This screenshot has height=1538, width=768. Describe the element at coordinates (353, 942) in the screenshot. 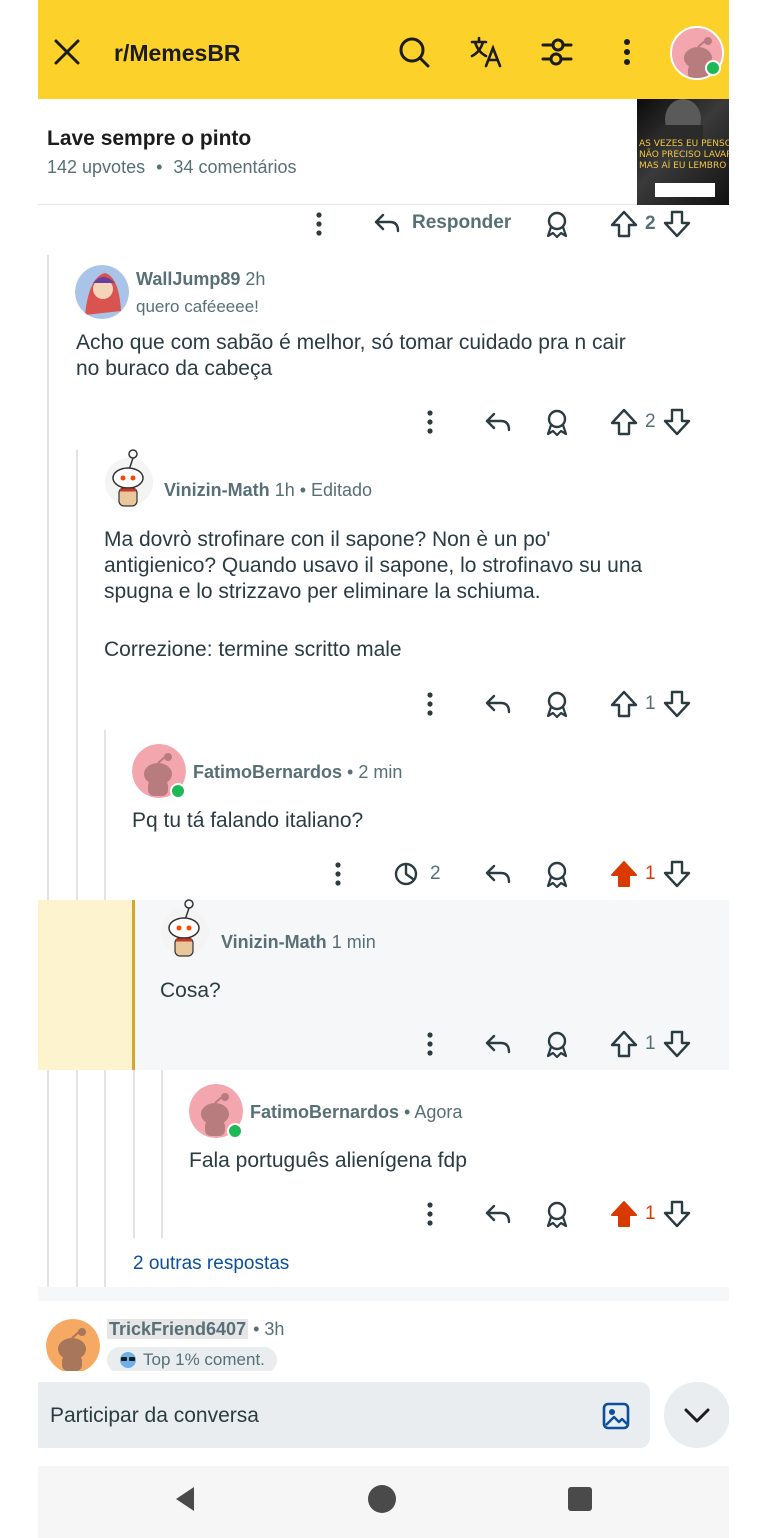

I see `comment-meta: 1 min` at that location.